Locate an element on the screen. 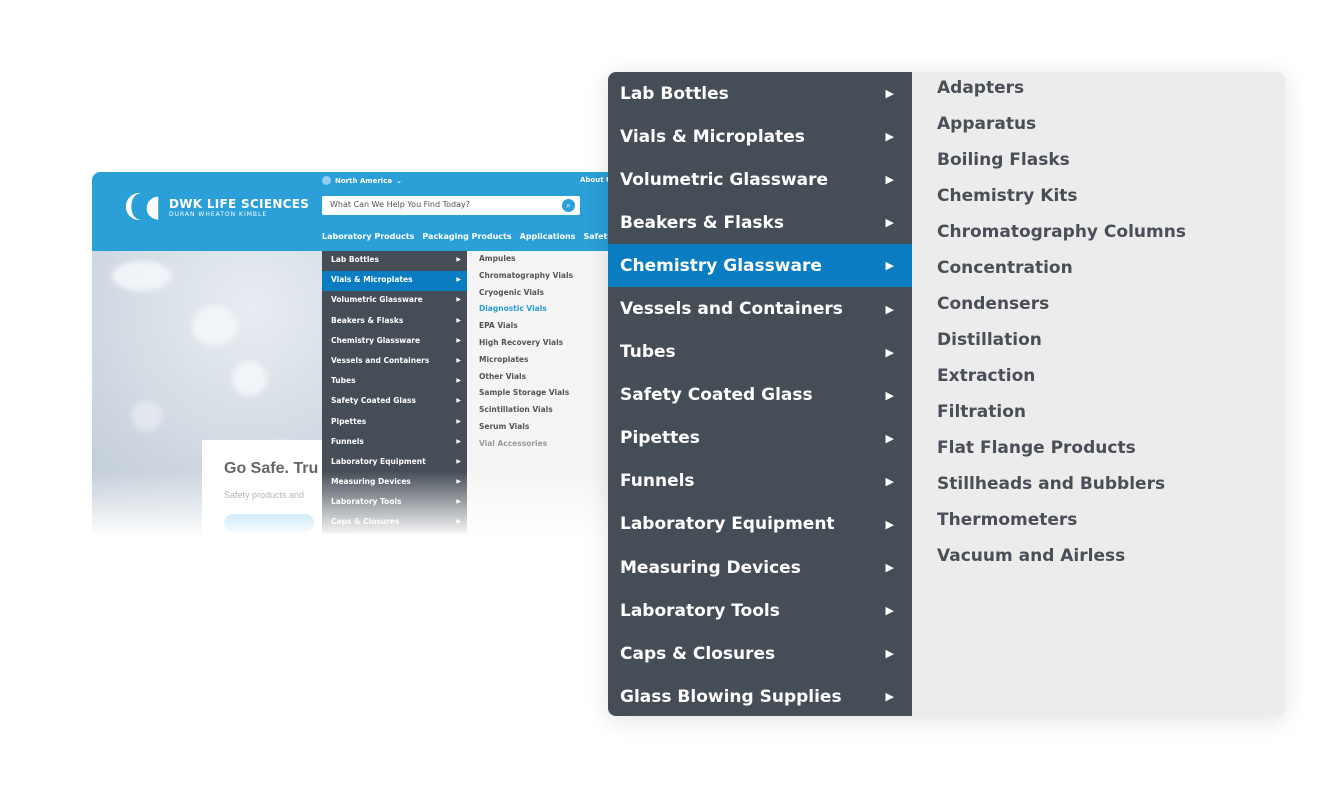 Image resolution: width=1342 pixels, height=788 pixels. submenu-item: Vial Accessories is located at coordinates (544, 444).